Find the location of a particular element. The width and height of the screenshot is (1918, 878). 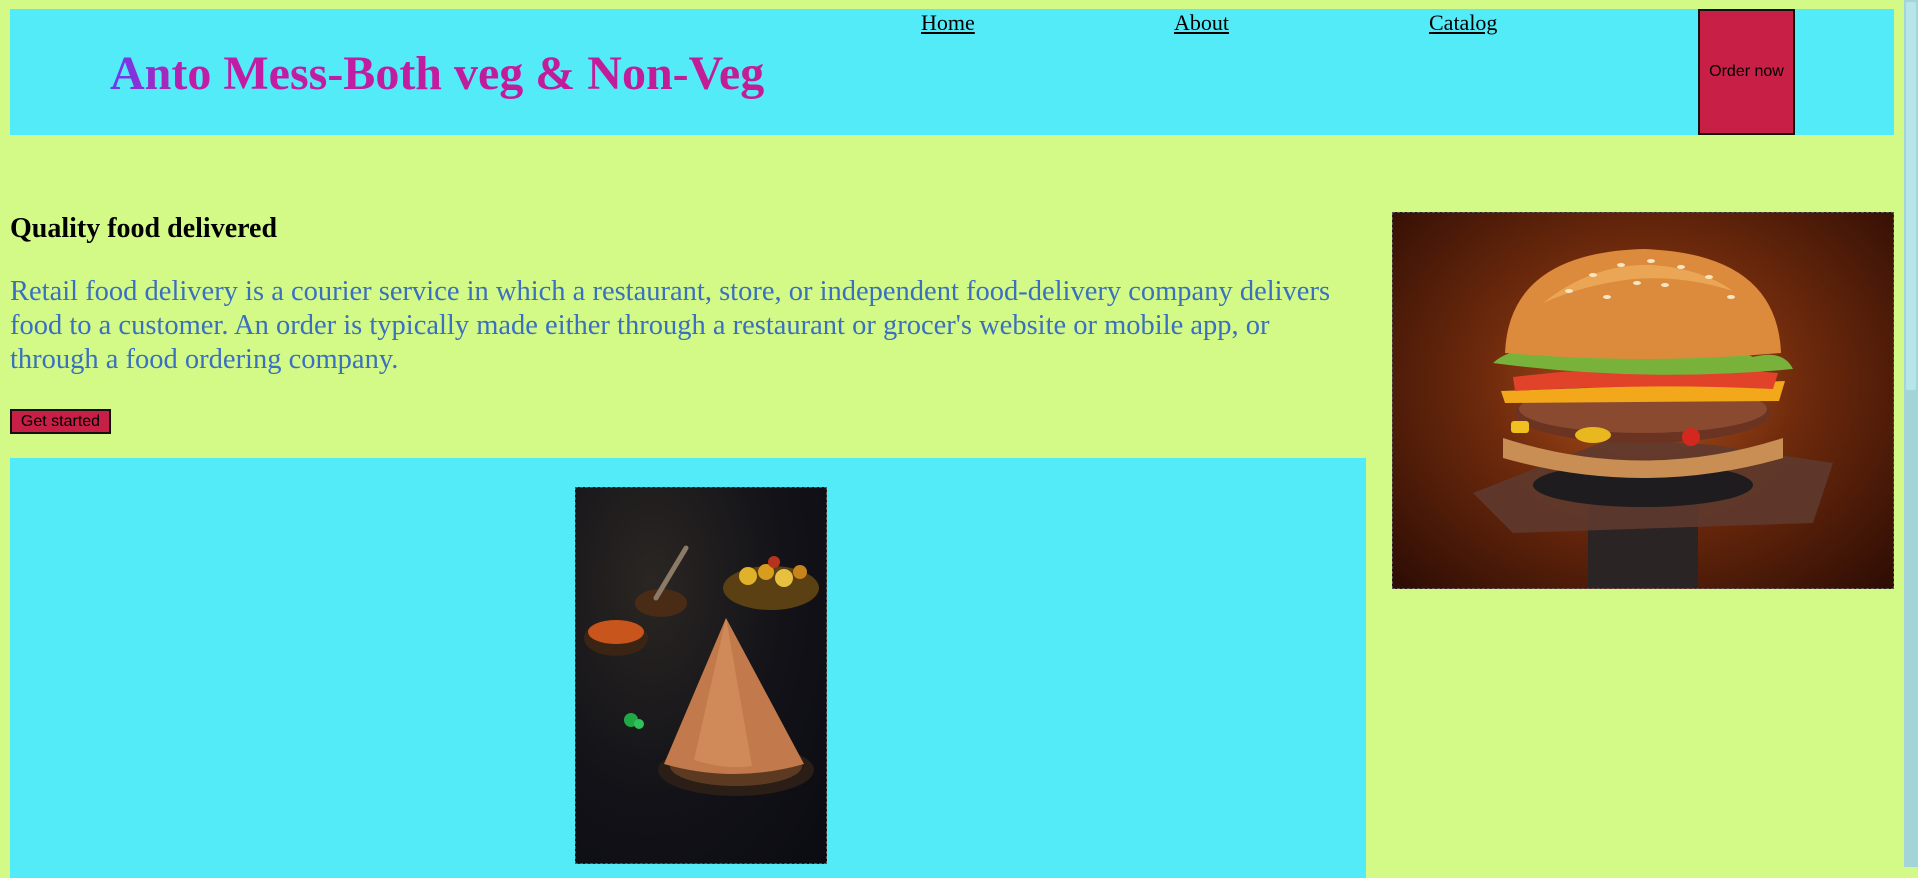

hero-heading: Quality food delivered is located at coordinates (144, 228).